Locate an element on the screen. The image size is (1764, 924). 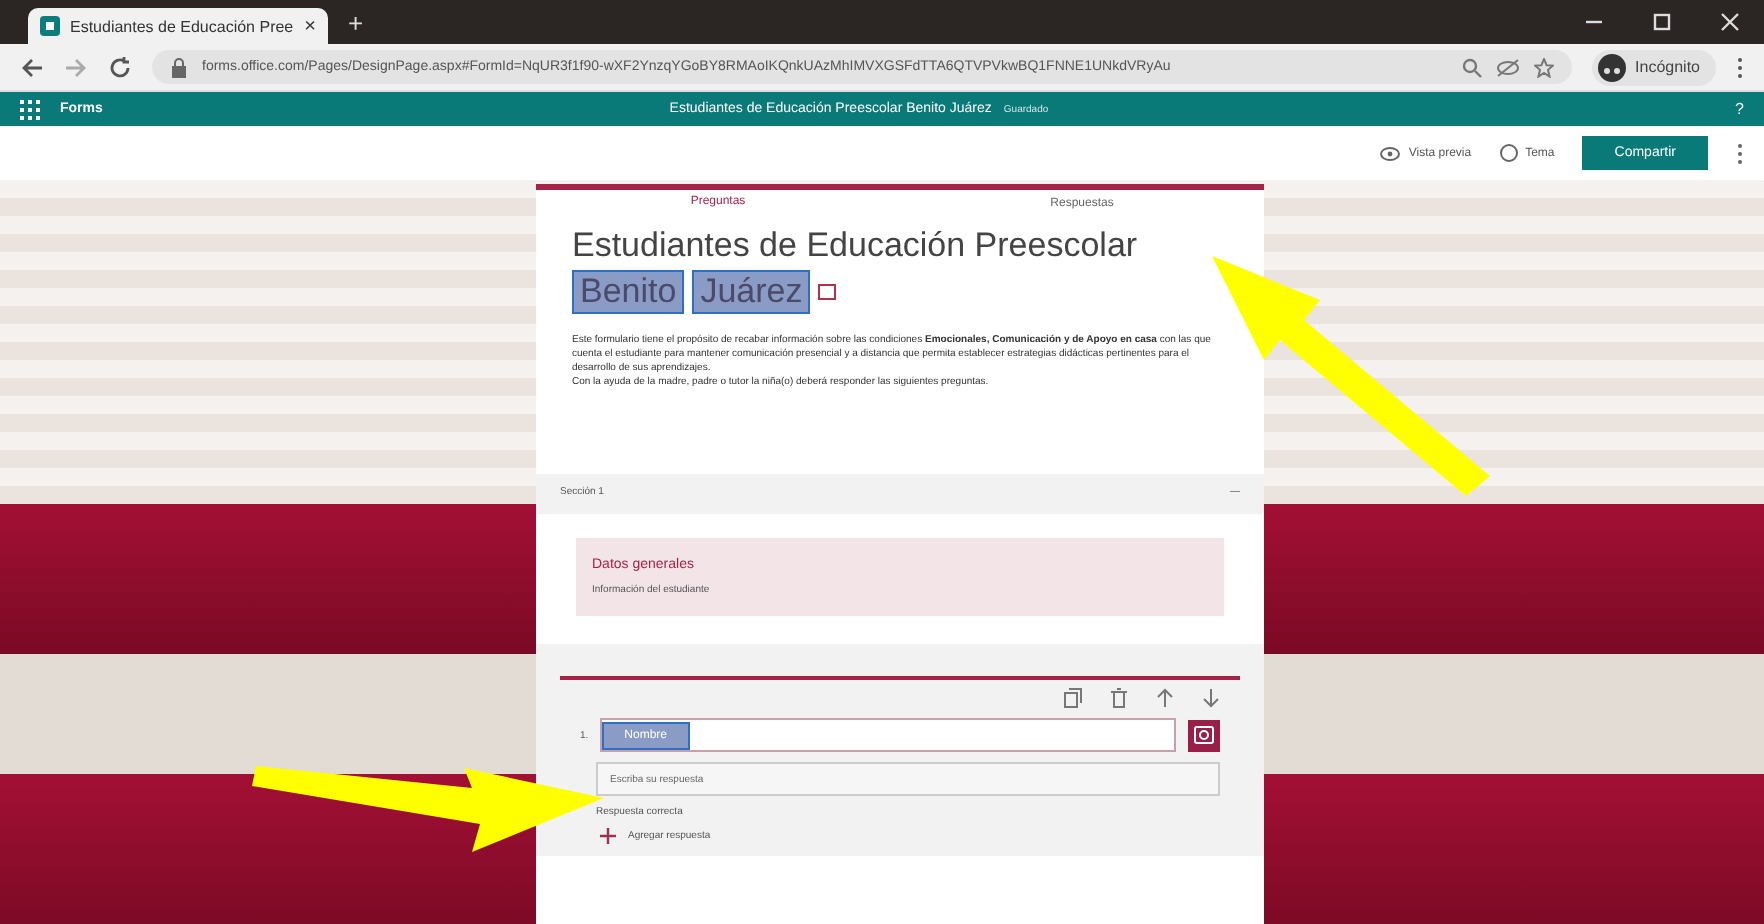
plus-icon is located at coordinates (608, 836).